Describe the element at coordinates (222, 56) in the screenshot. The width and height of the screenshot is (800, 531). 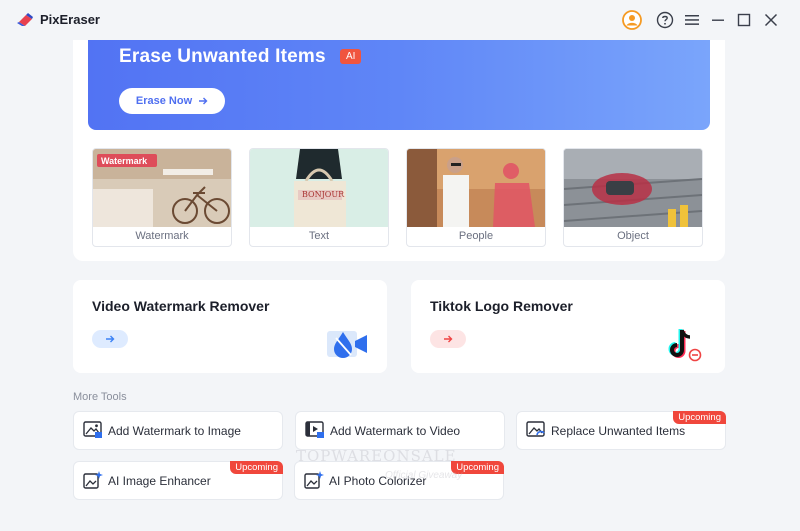
I see `banner-title: Erase Unwanted Items` at that location.